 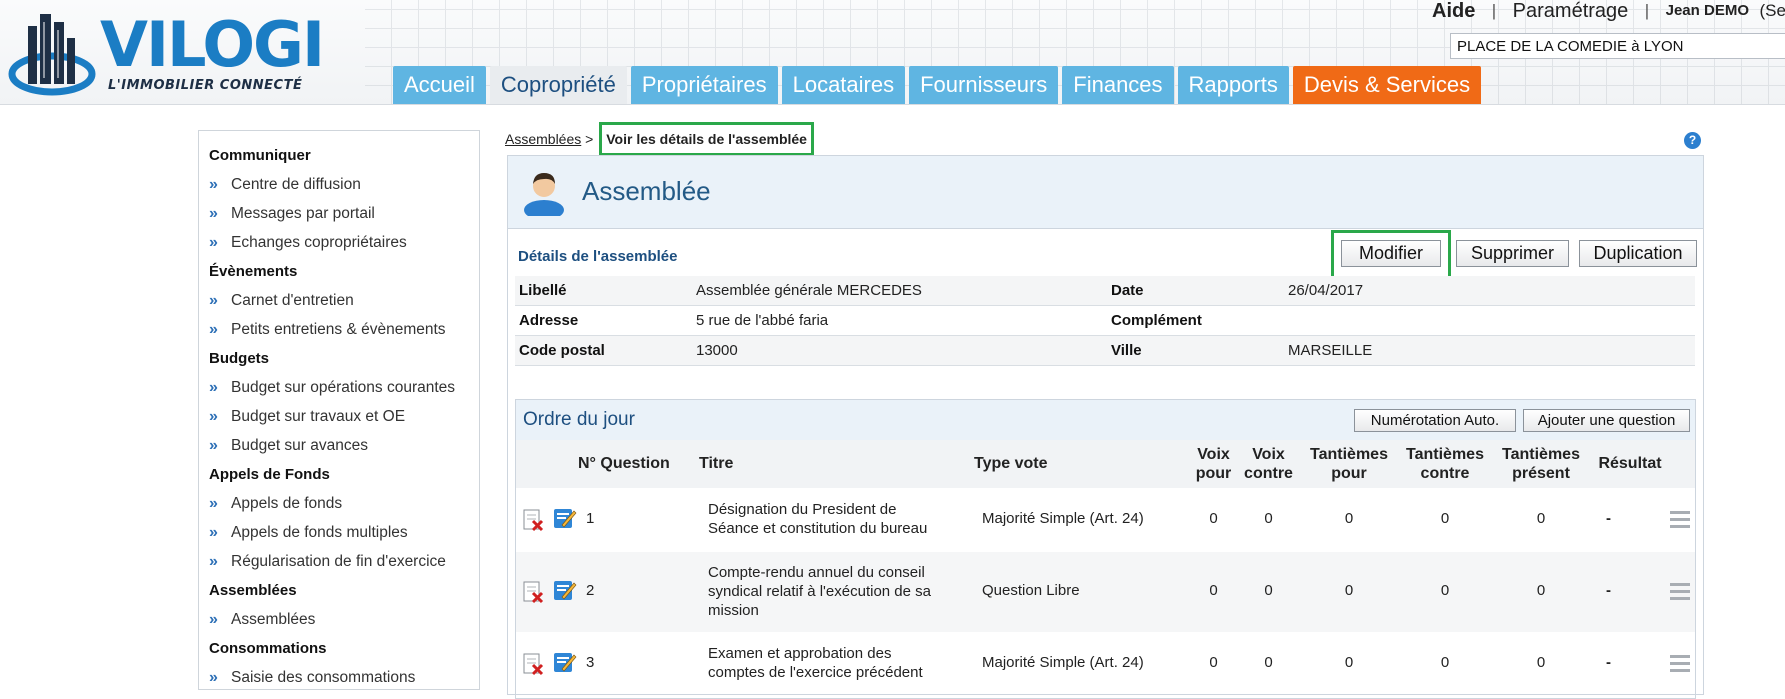 I want to click on sidebar-item-centre-diffusion: » Centre de diffusion, so click(x=339, y=184).